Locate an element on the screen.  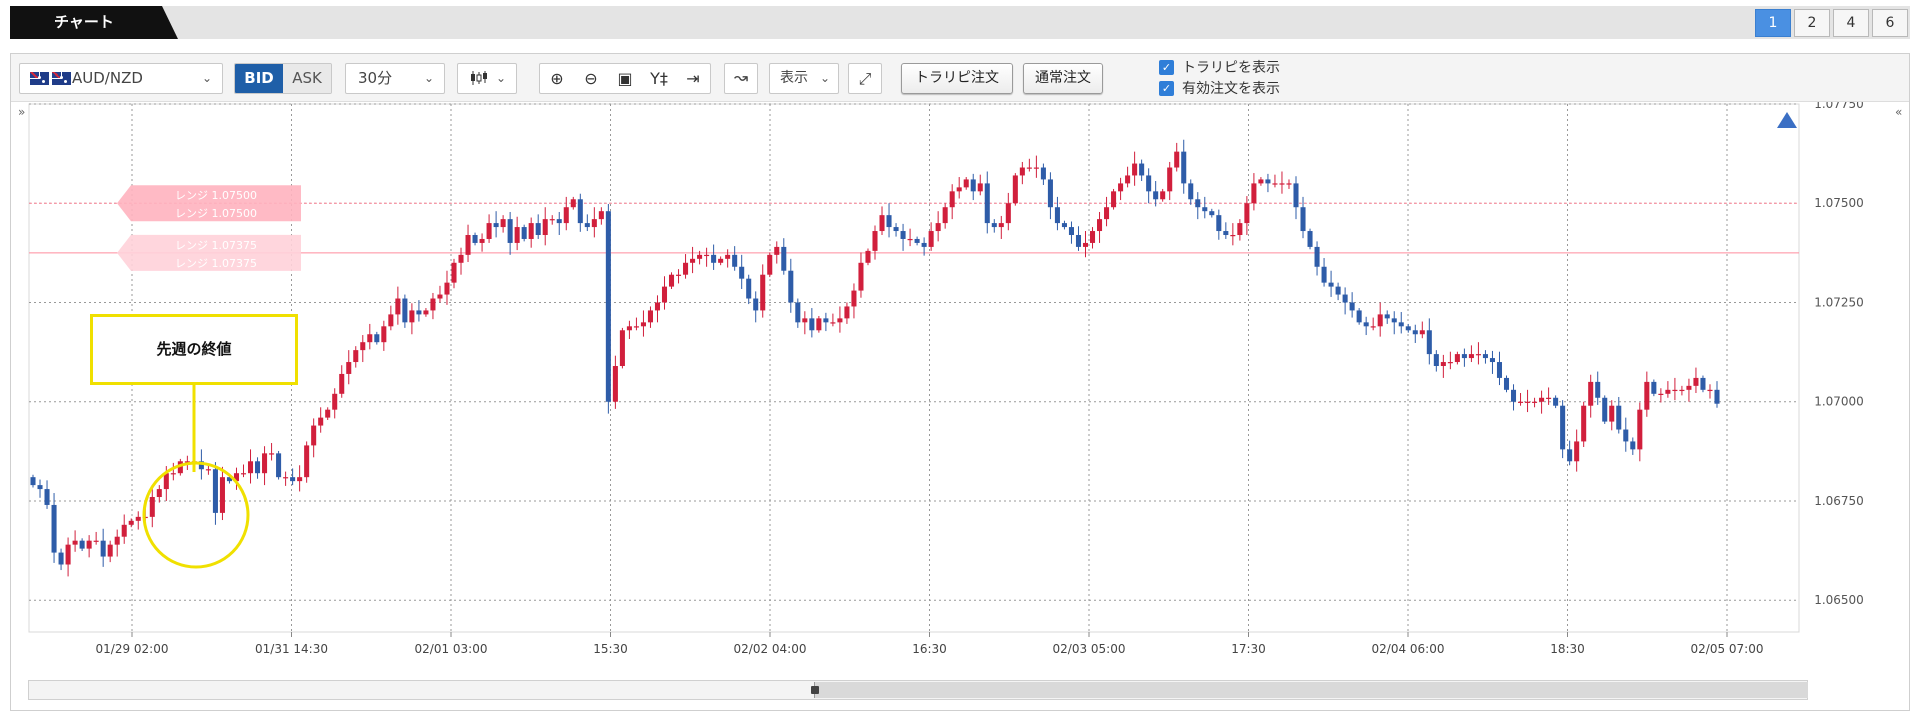
layout-1-button: 1 is located at coordinates (1773, 23).